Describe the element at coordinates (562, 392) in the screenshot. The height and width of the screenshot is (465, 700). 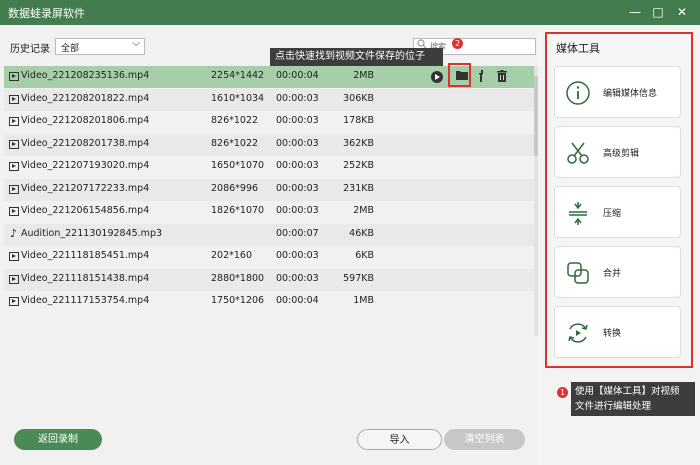
I see `step-badge-1: 1` at that location.